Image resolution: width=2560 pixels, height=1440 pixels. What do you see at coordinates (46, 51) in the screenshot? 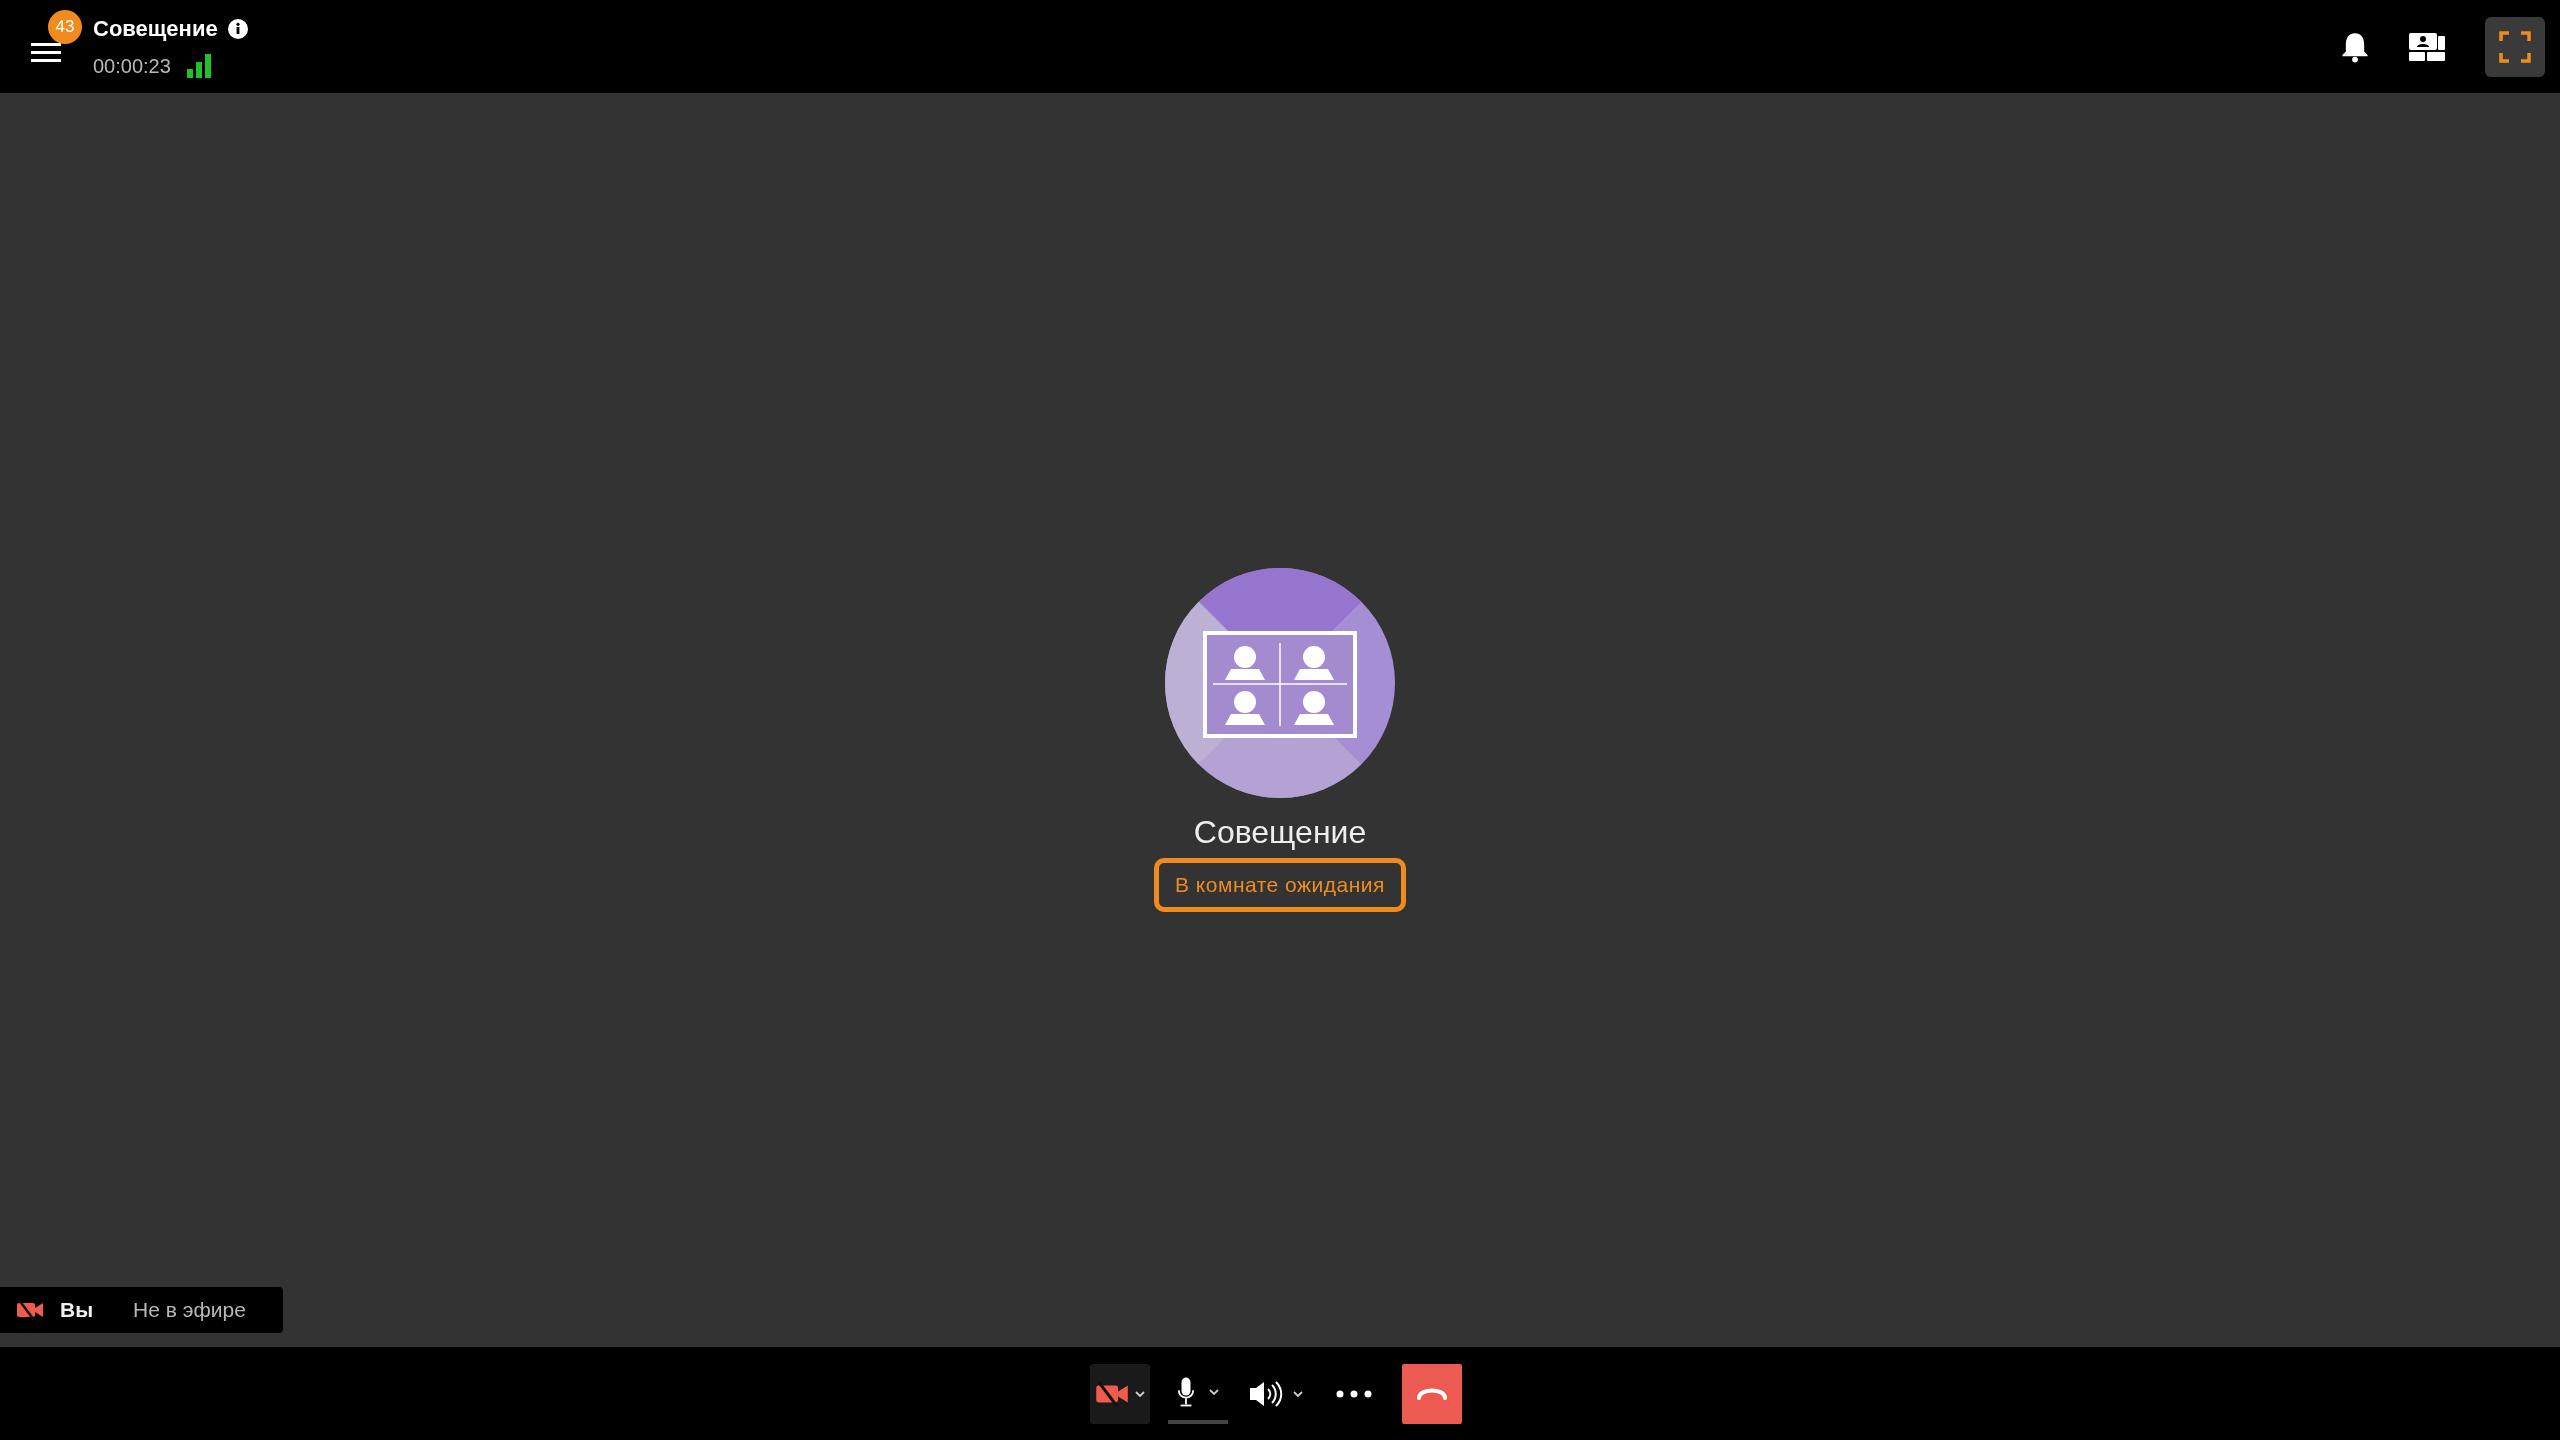
I see `menu-icon` at bounding box center [46, 51].